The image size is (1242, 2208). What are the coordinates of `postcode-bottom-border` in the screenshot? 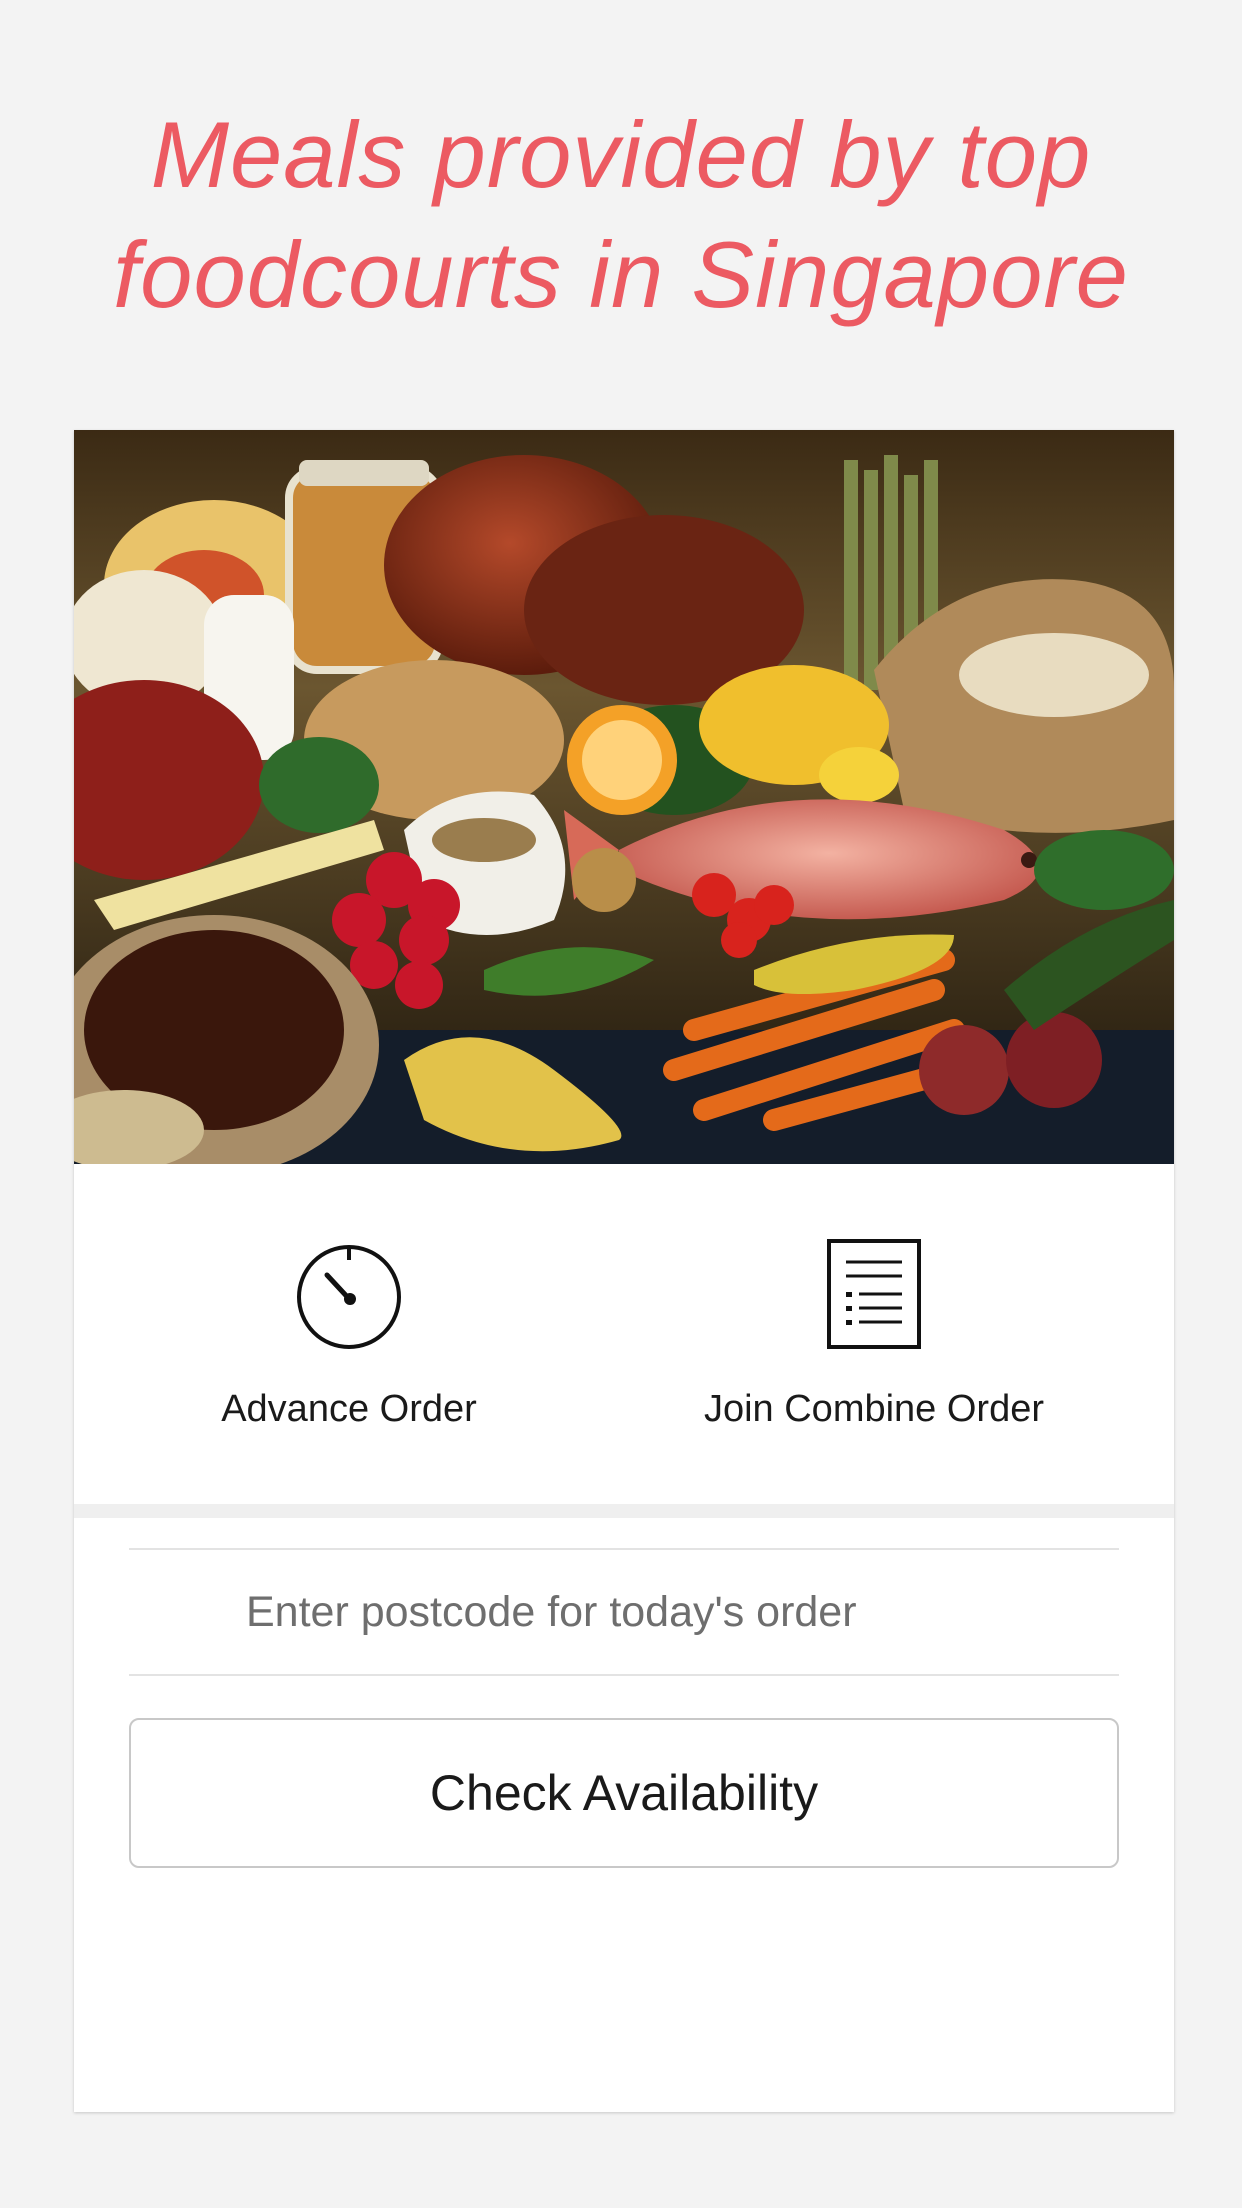 It's located at (624, 1675).